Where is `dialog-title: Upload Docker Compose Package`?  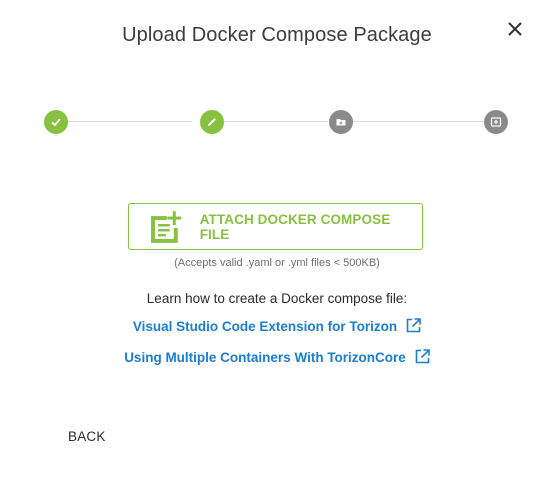 dialog-title: Upload Docker Compose Package is located at coordinates (277, 35).